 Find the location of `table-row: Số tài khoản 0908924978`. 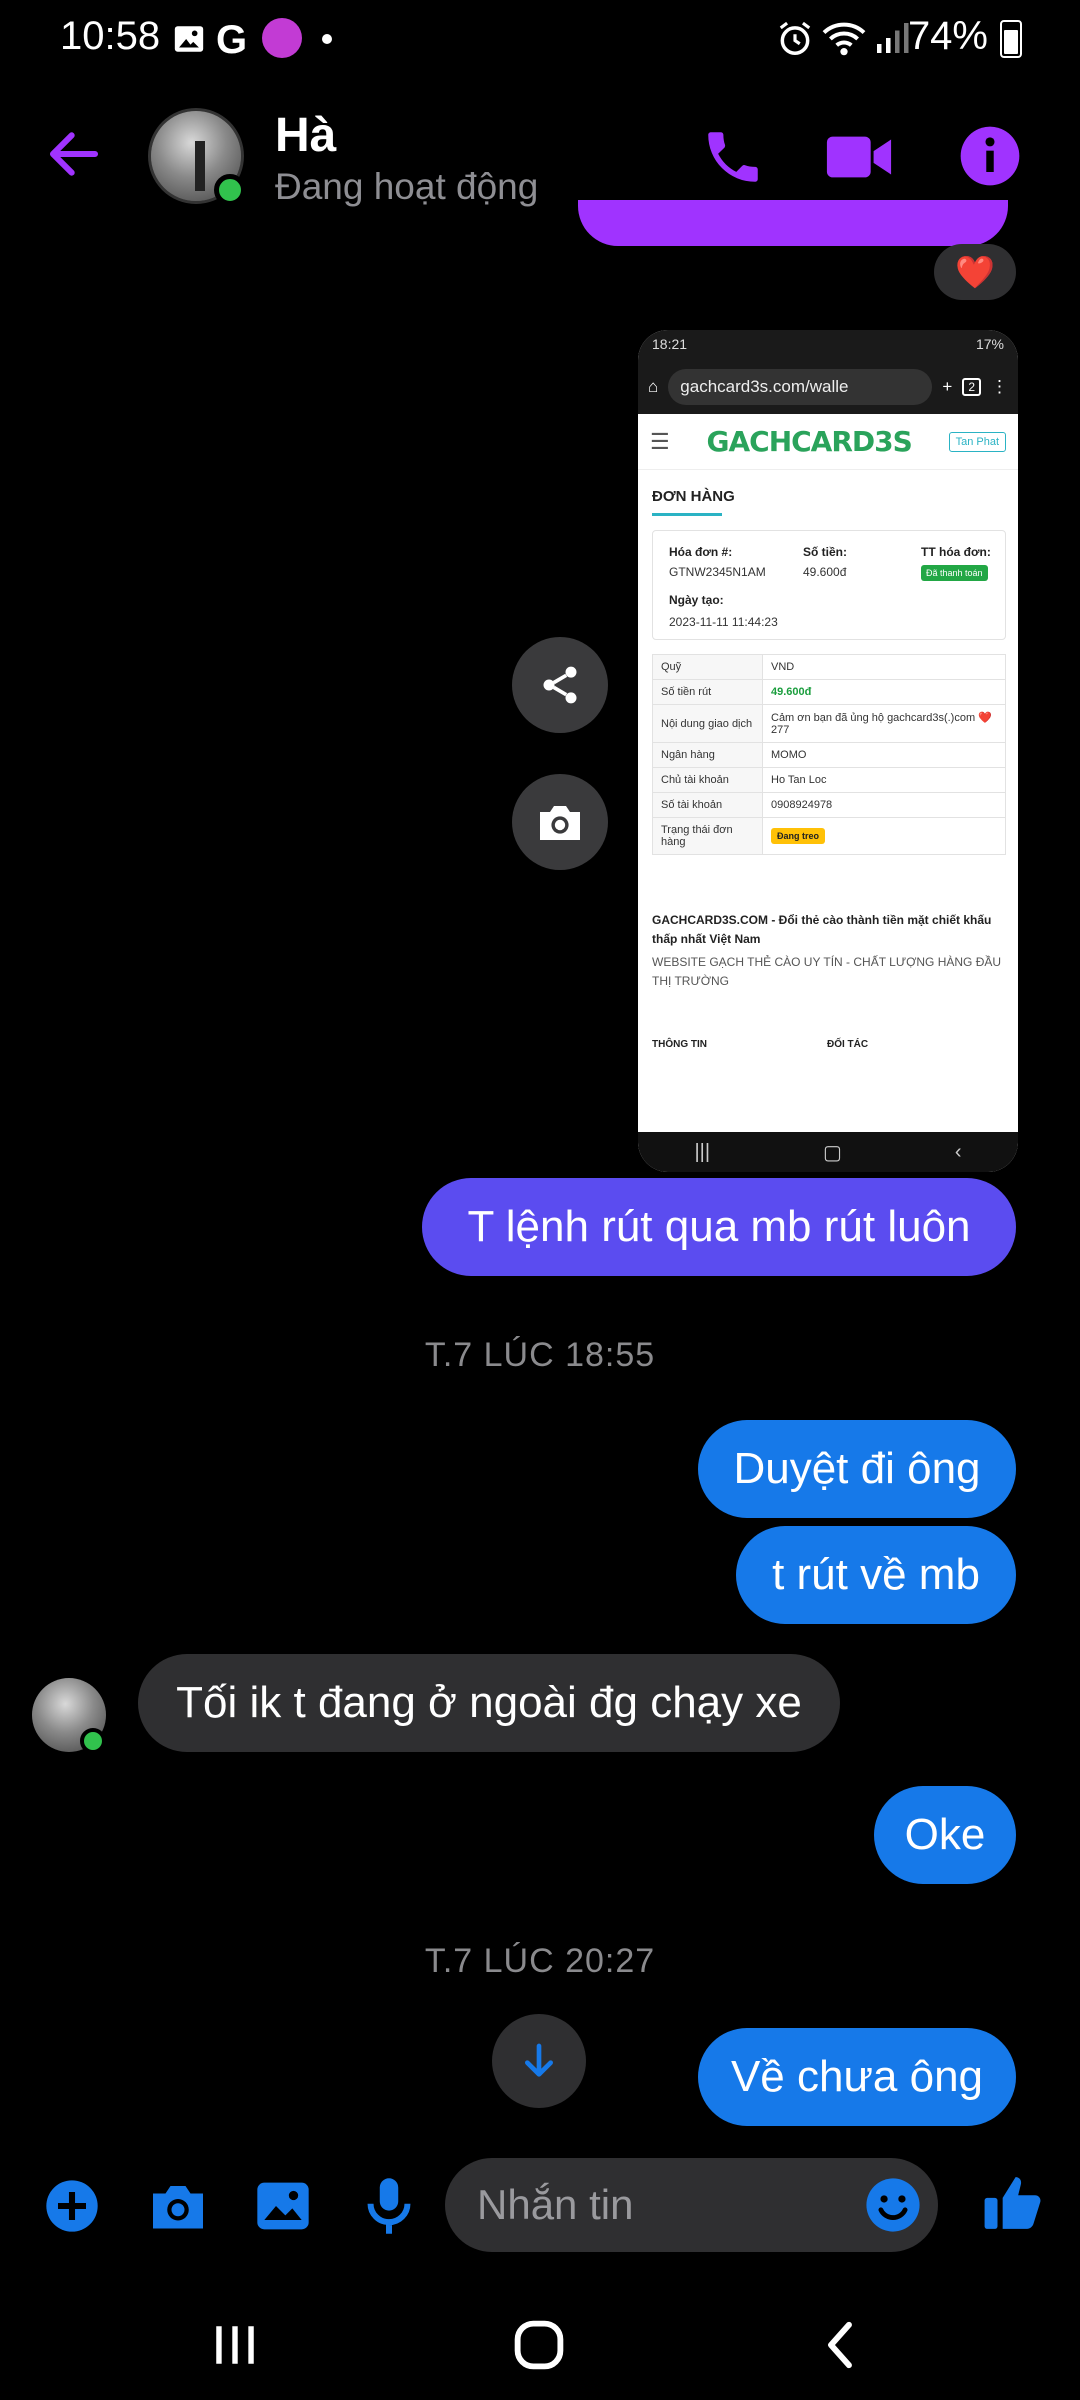

table-row: Số tài khoản 0908924978 is located at coordinates (829, 805).